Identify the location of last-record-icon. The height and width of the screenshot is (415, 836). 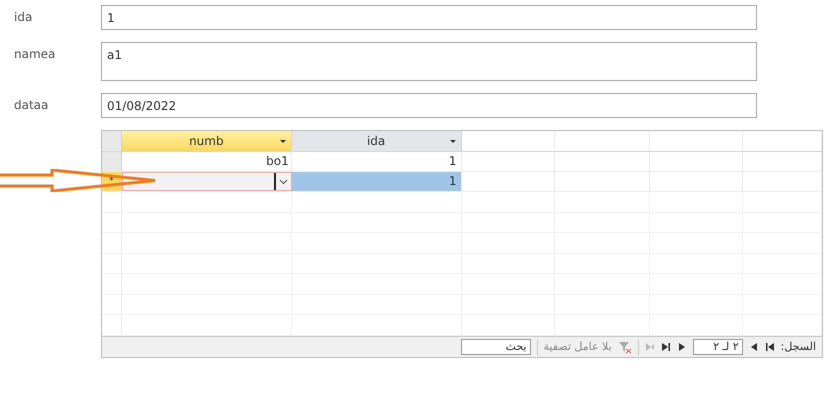
(665, 347).